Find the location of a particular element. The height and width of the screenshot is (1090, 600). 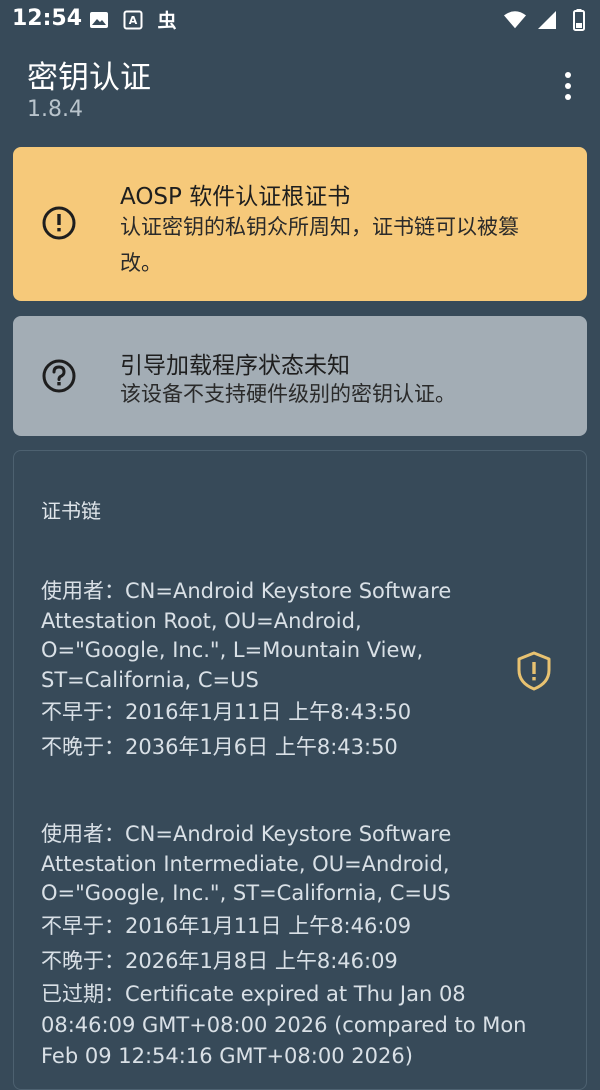

app-bar: 密钥认证 1.8.4 is located at coordinates (300, 90).